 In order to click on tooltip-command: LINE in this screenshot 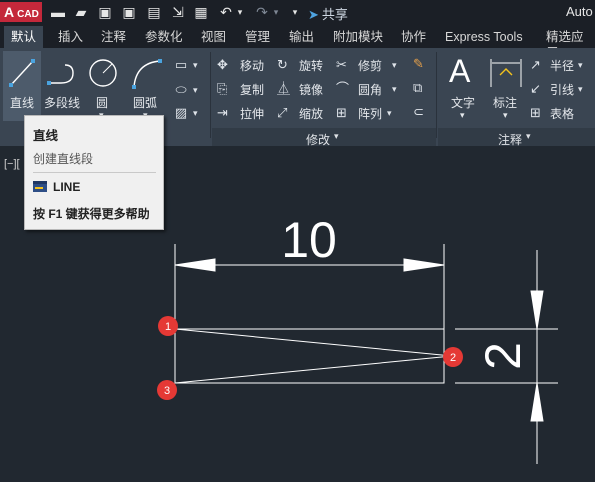, I will do `click(67, 187)`.